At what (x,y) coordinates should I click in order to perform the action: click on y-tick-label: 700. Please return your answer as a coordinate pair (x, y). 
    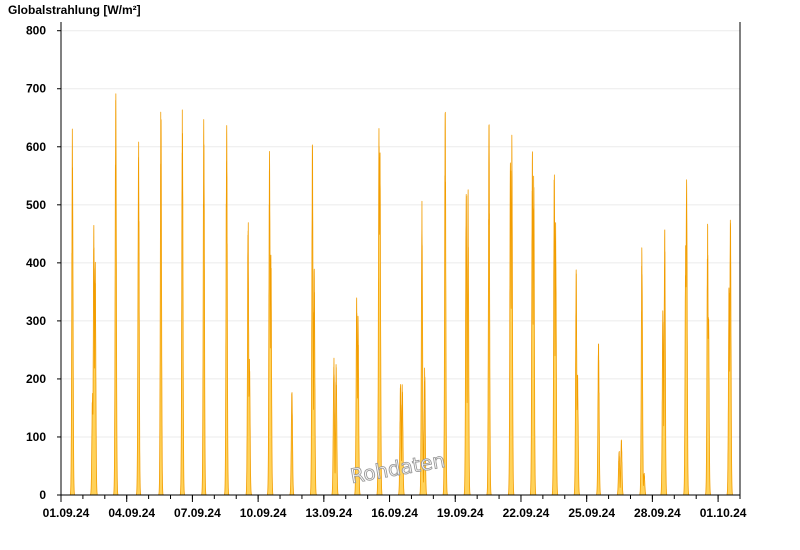
    Looking at the image, I should click on (36, 89).